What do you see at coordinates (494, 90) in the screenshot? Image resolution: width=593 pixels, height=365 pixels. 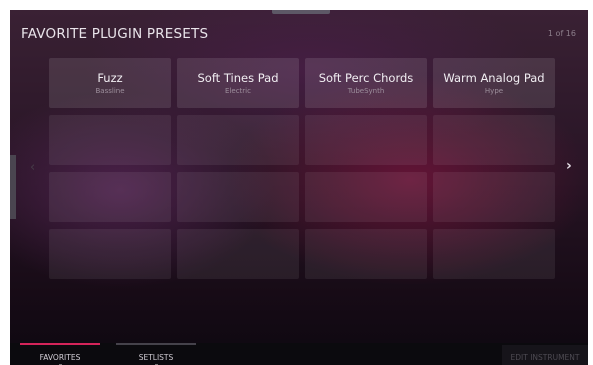 I see `preset-category: Hype` at bounding box center [494, 90].